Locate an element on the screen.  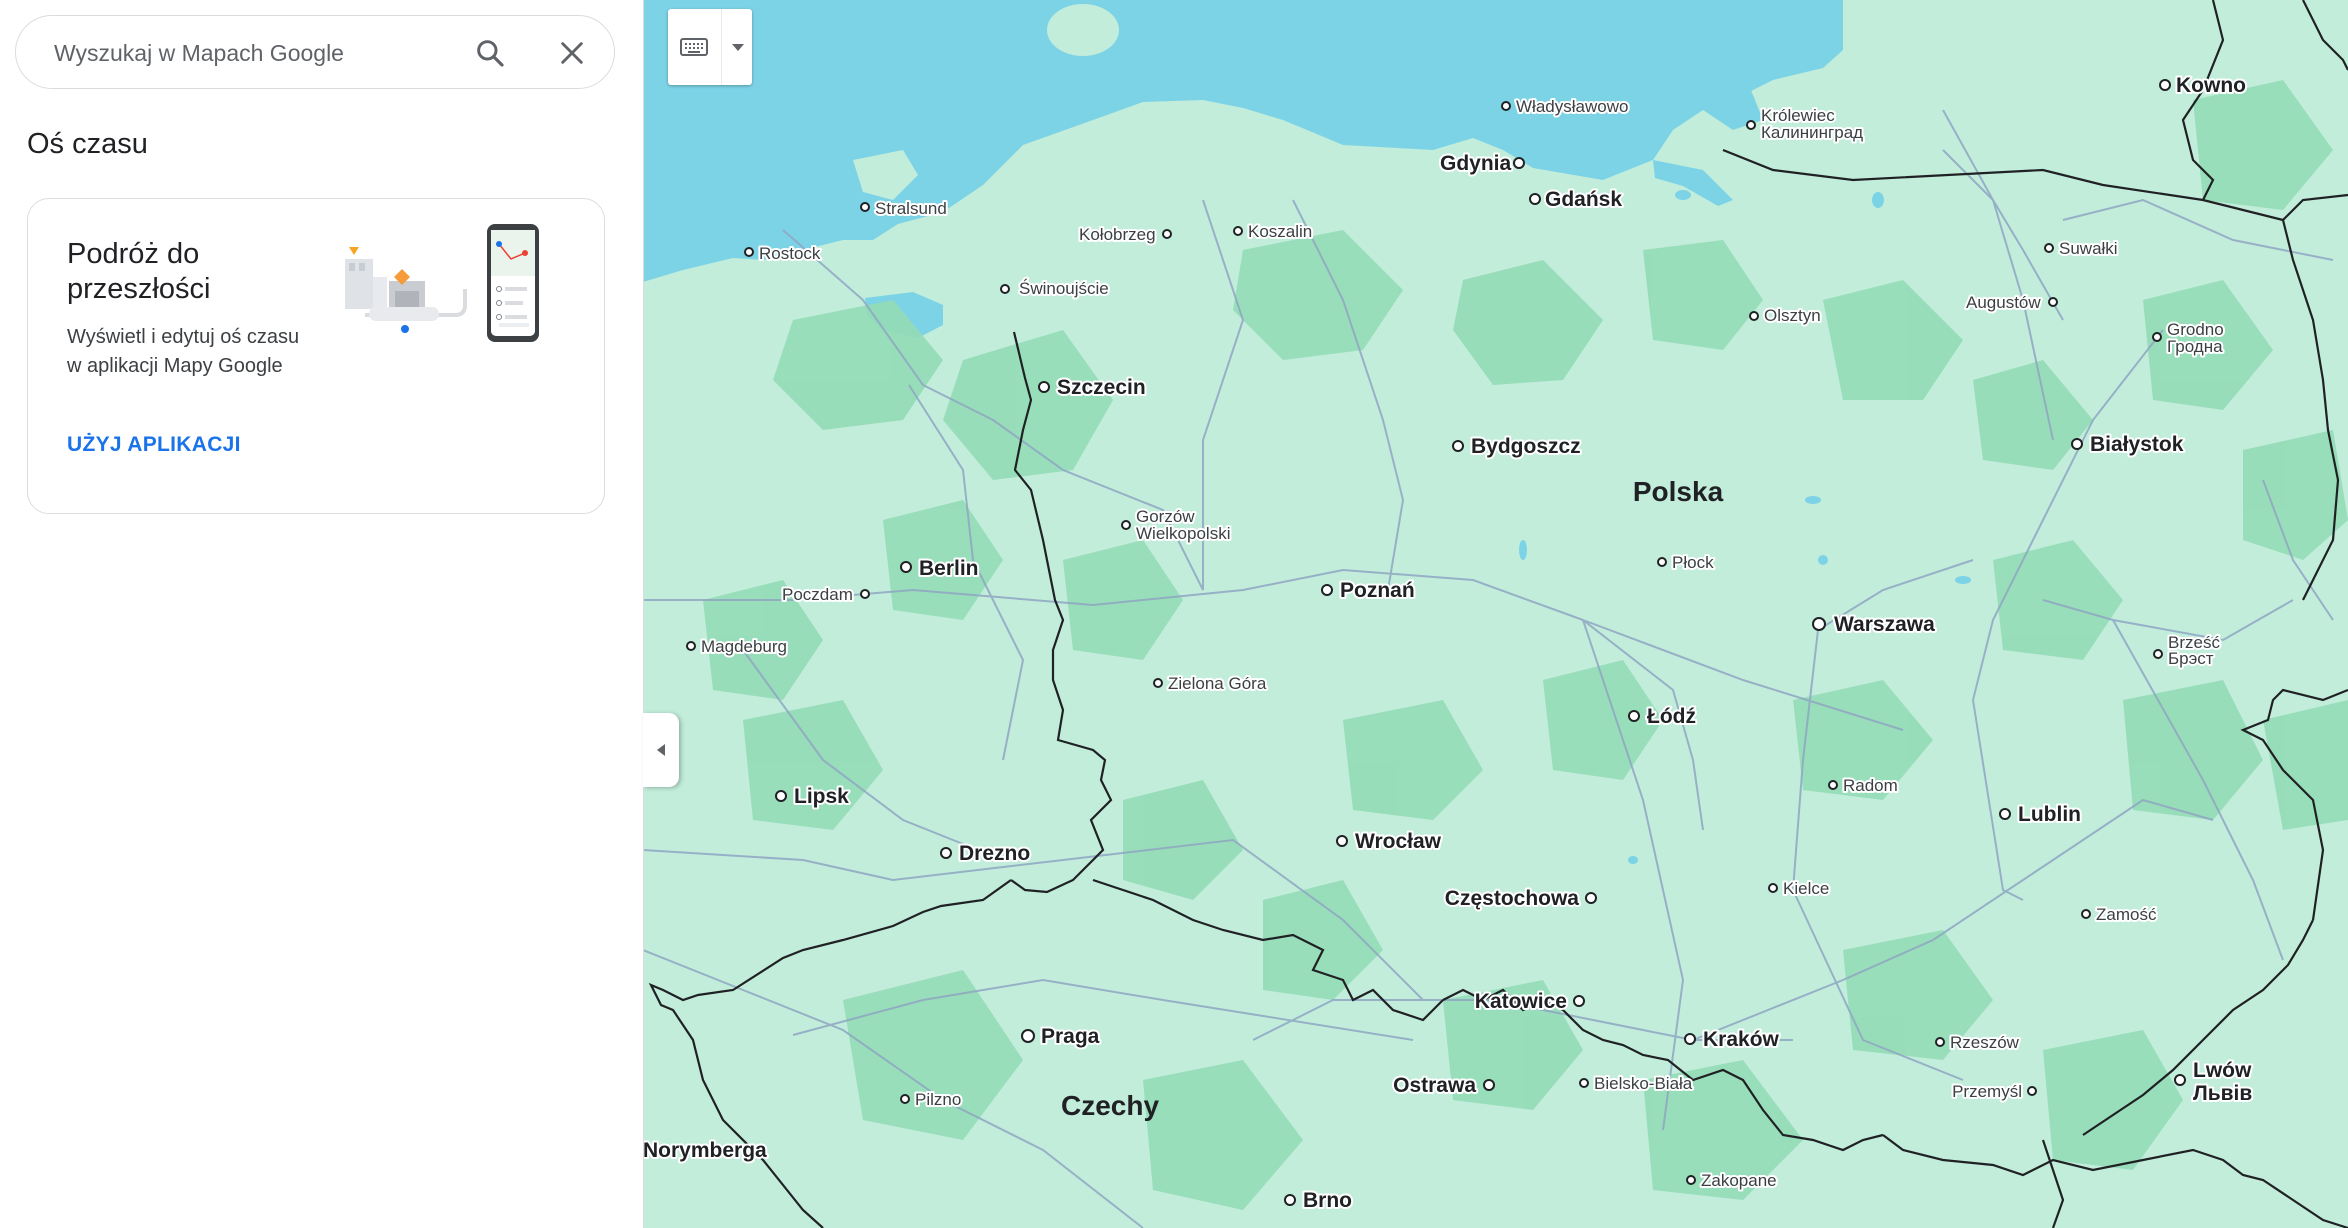
use-app-link: UŻYJ APLIKACJI is located at coordinates (154, 445).